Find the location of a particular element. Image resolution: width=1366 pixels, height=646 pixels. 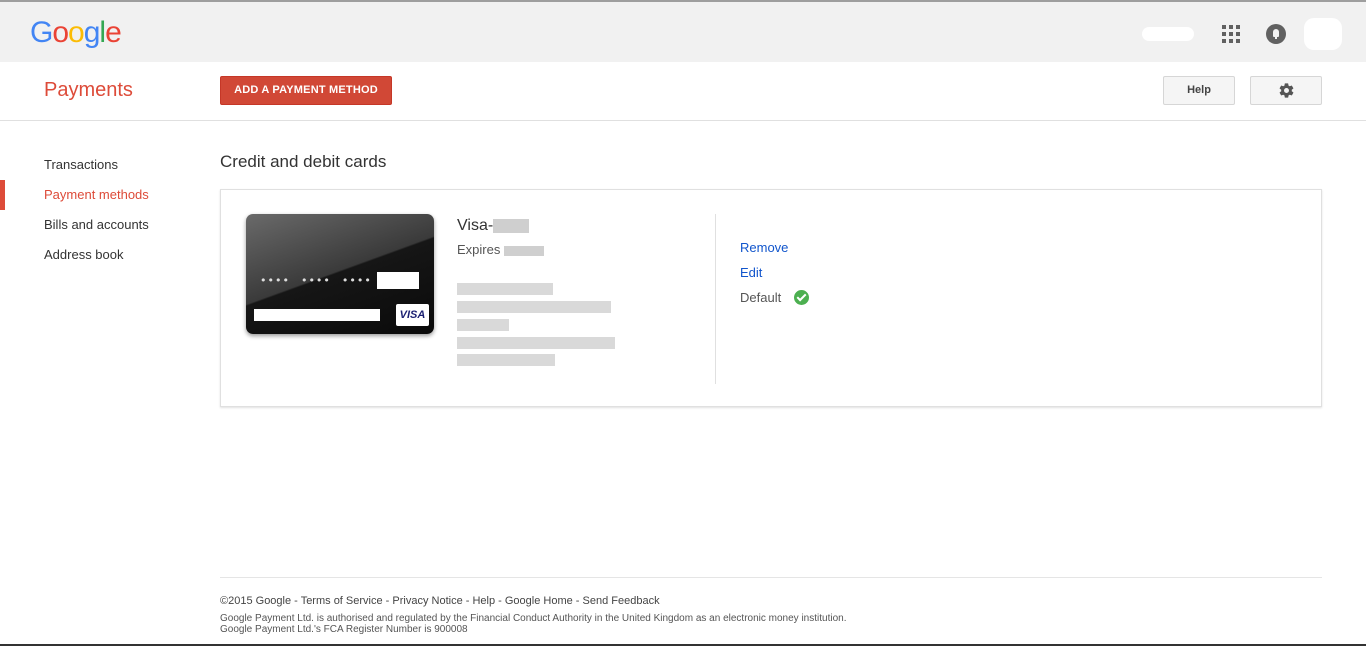

sidebar-item-address-book: Address book is located at coordinates (100, 255).